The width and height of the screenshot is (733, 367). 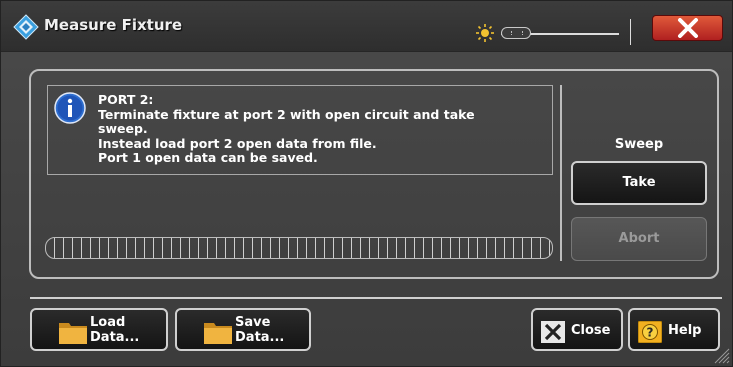 What do you see at coordinates (299, 248) in the screenshot?
I see `progress-bar` at bounding box center [299, 248].